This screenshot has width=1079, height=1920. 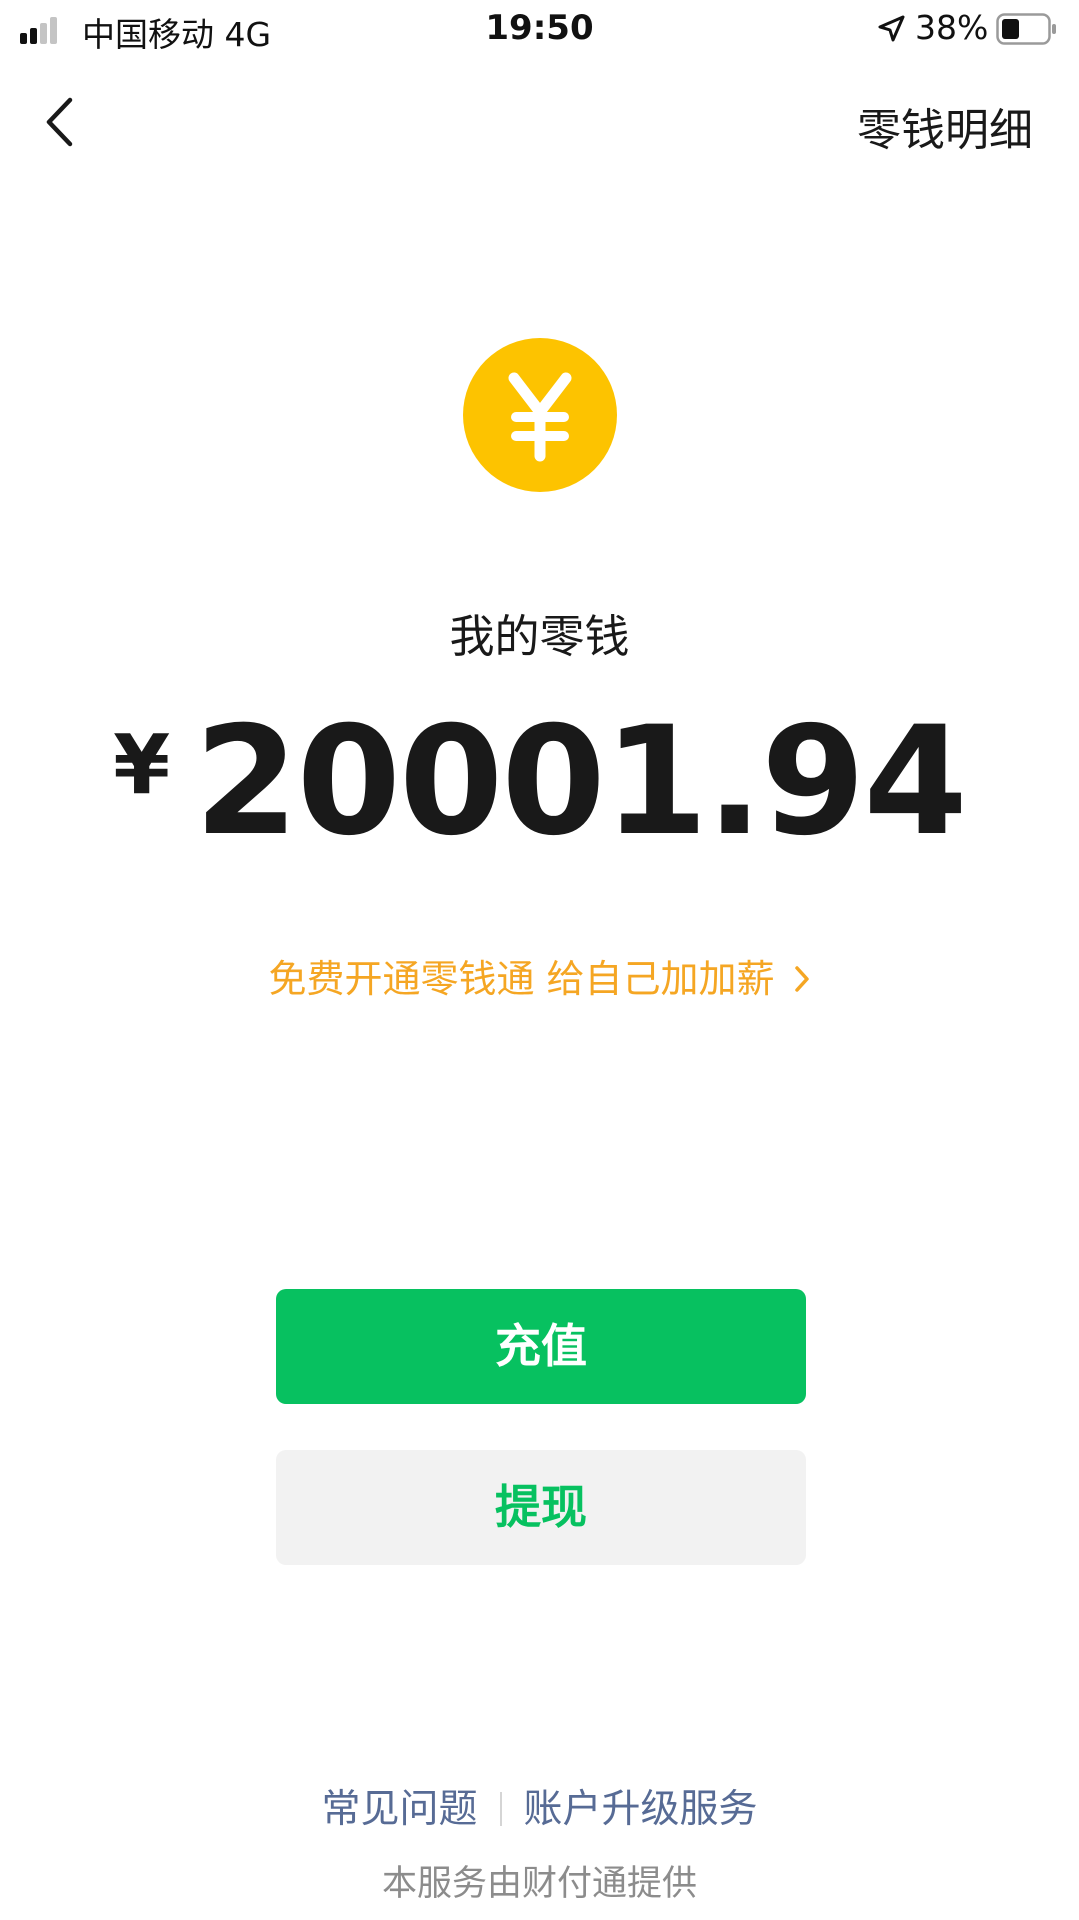 I want to click on footer-divider, so click(x=500, y=1809).